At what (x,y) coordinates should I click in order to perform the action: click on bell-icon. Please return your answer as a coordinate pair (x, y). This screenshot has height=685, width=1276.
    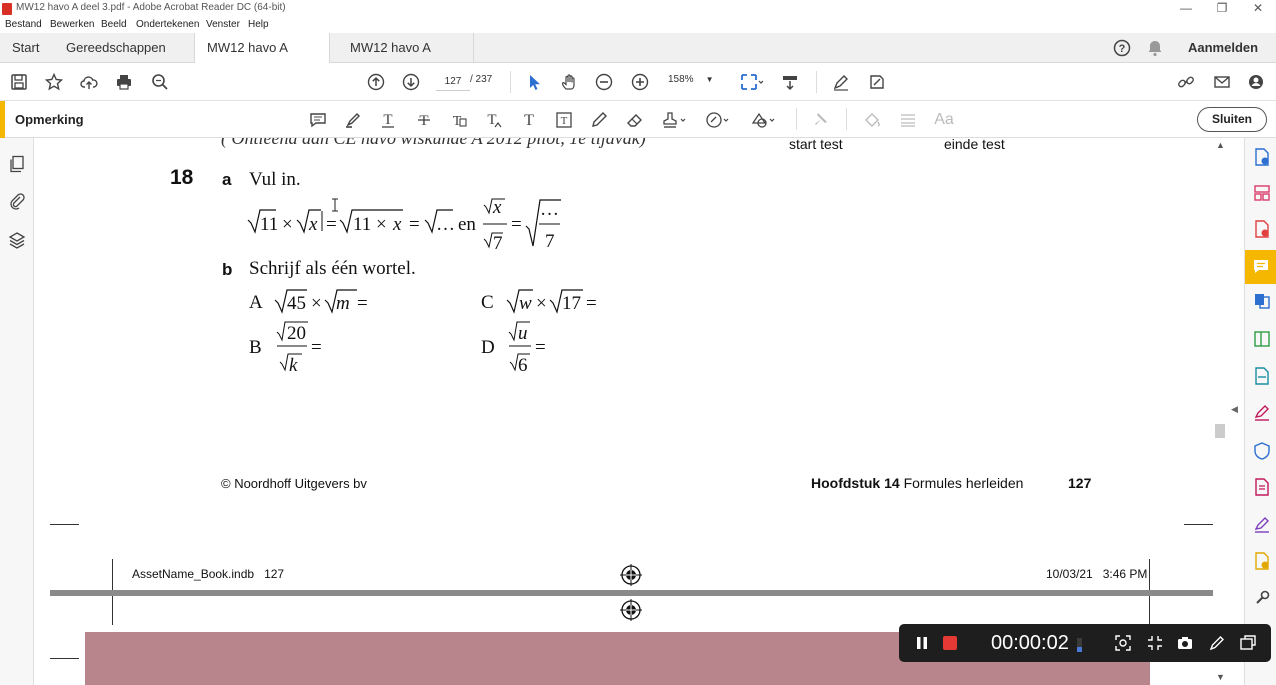
    Looking at the image, I should click on (1155, 48).